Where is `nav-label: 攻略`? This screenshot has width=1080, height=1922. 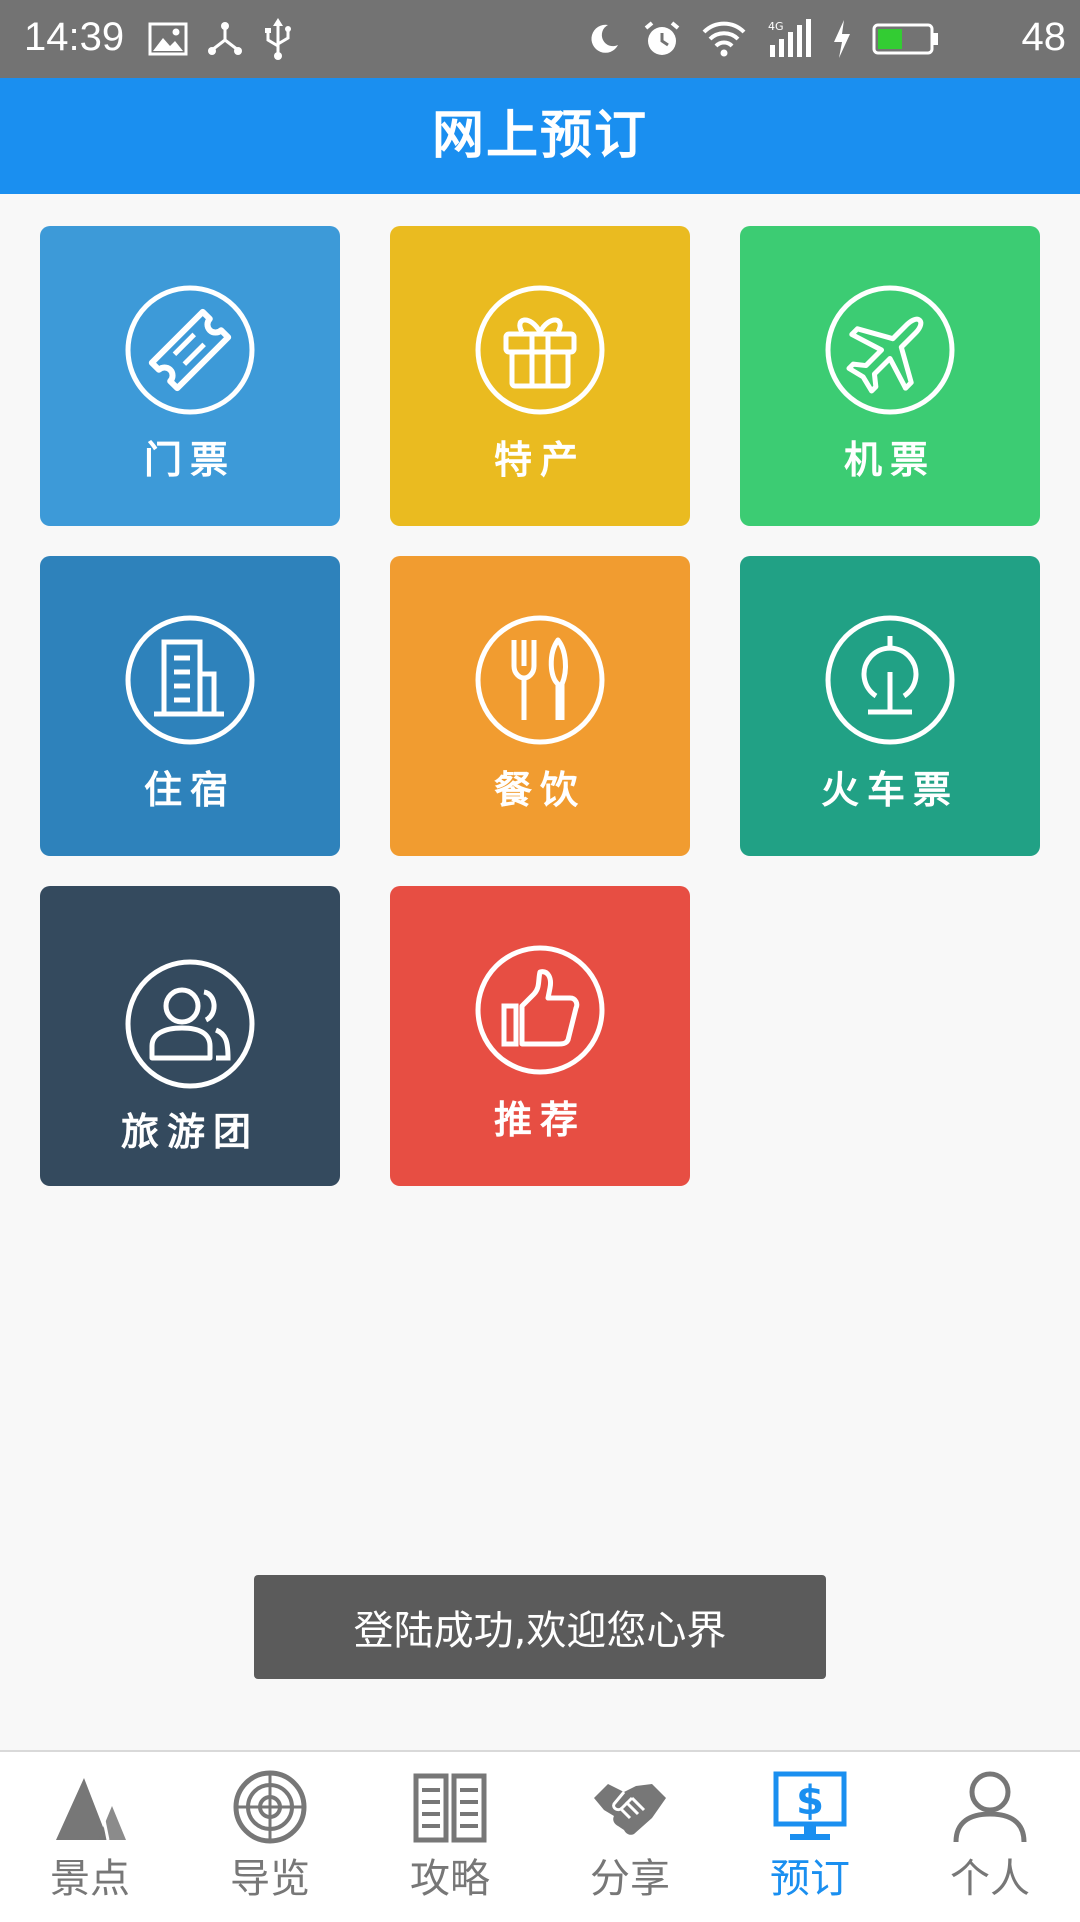 nav-label: 攻略 is located at coordinates (450, 1879).